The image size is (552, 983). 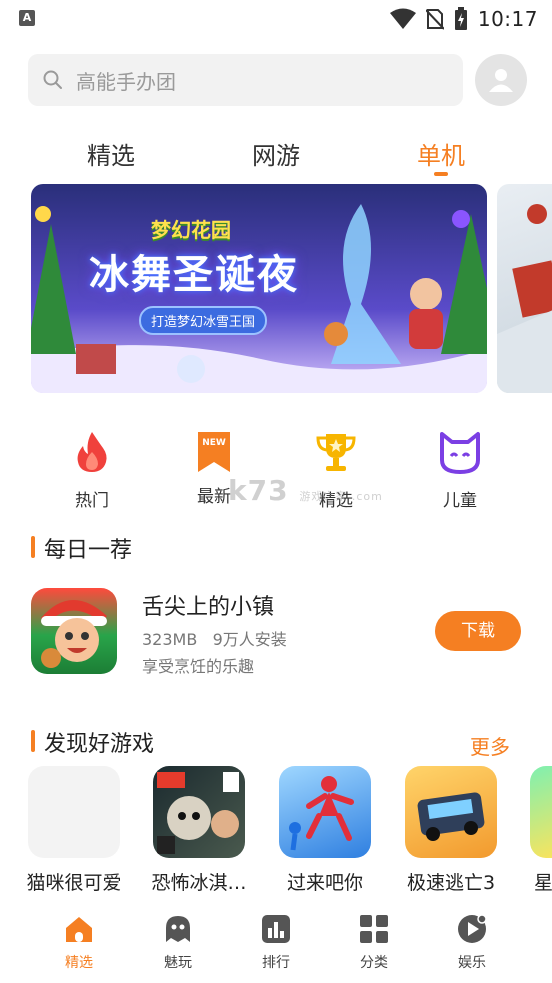 I want to click on daily-game-meta: 323MB 9万人安装, so click(x=214, y=638).